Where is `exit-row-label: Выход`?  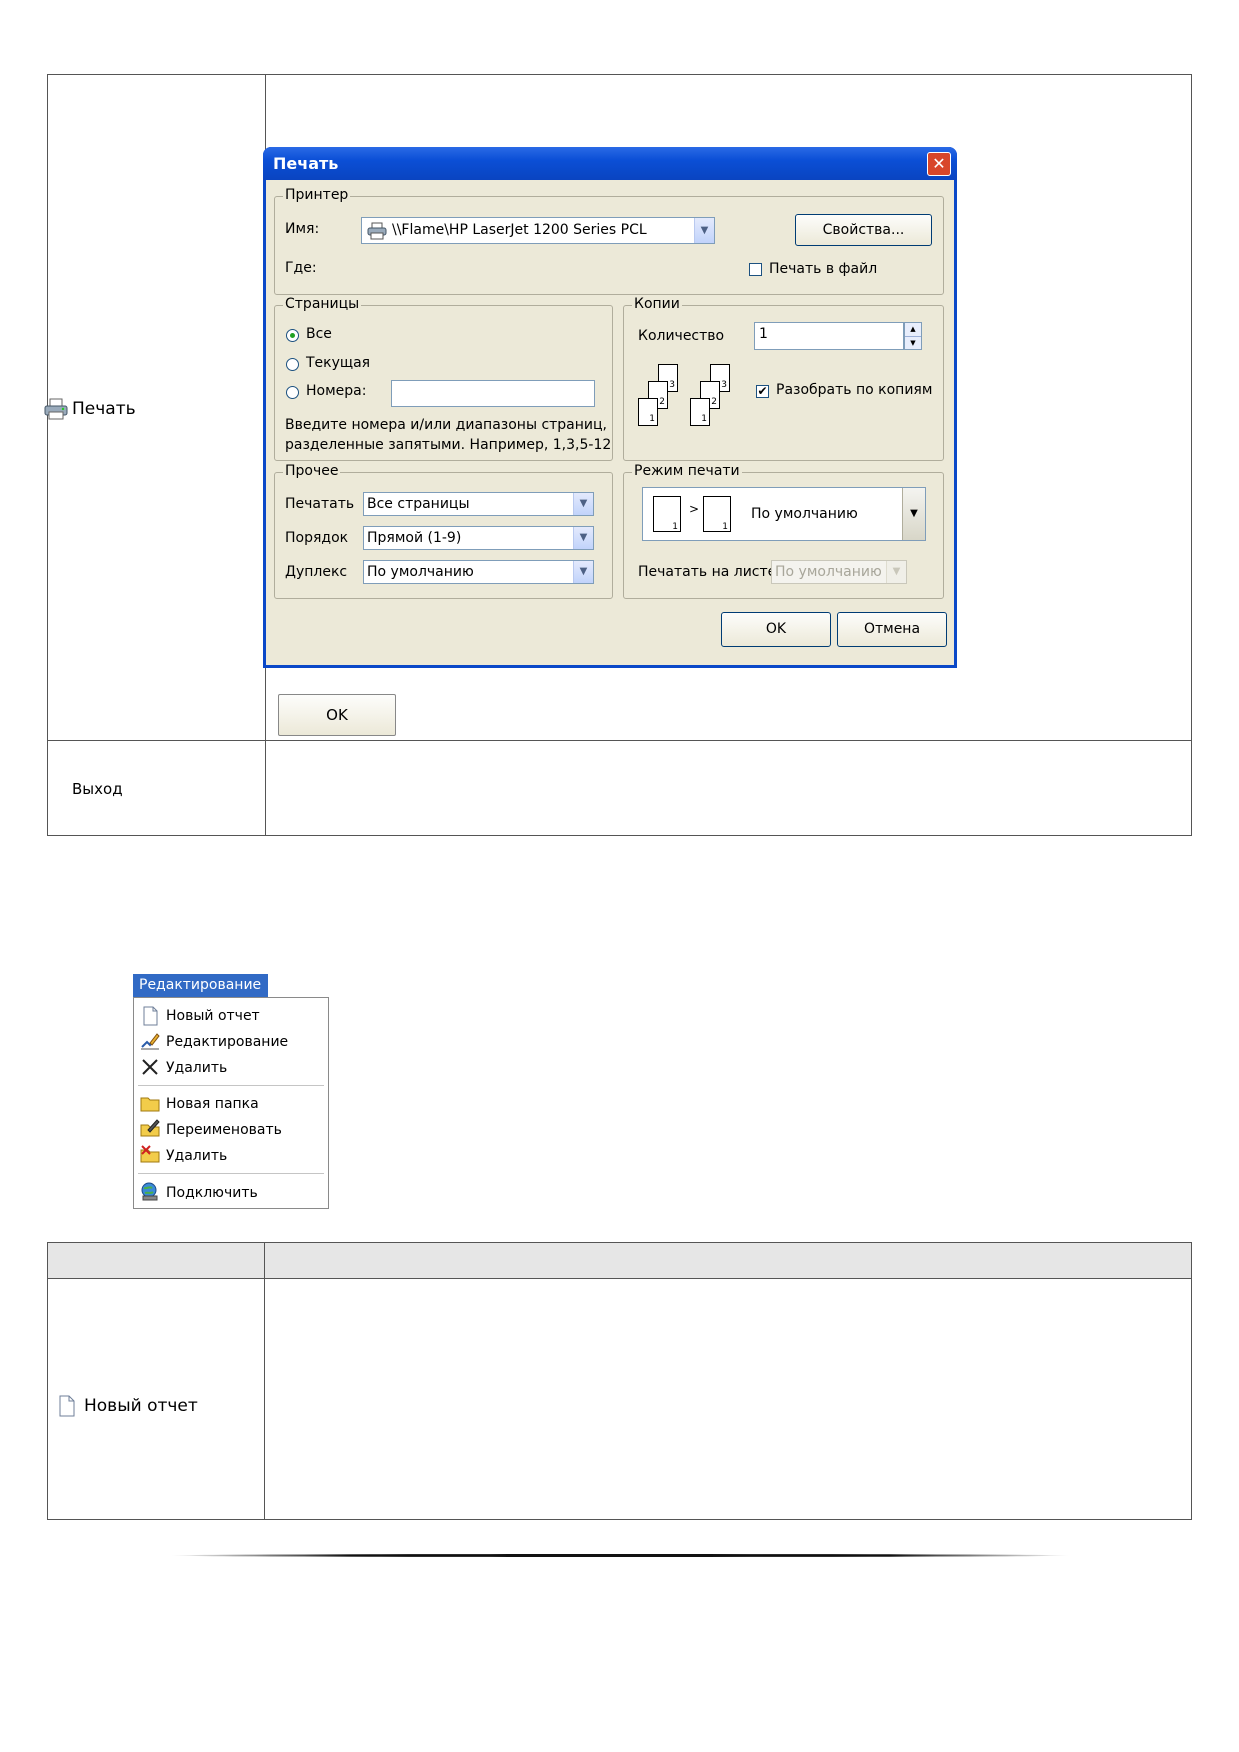
exit-row-label: Выход is located at coordinates (97, 789).